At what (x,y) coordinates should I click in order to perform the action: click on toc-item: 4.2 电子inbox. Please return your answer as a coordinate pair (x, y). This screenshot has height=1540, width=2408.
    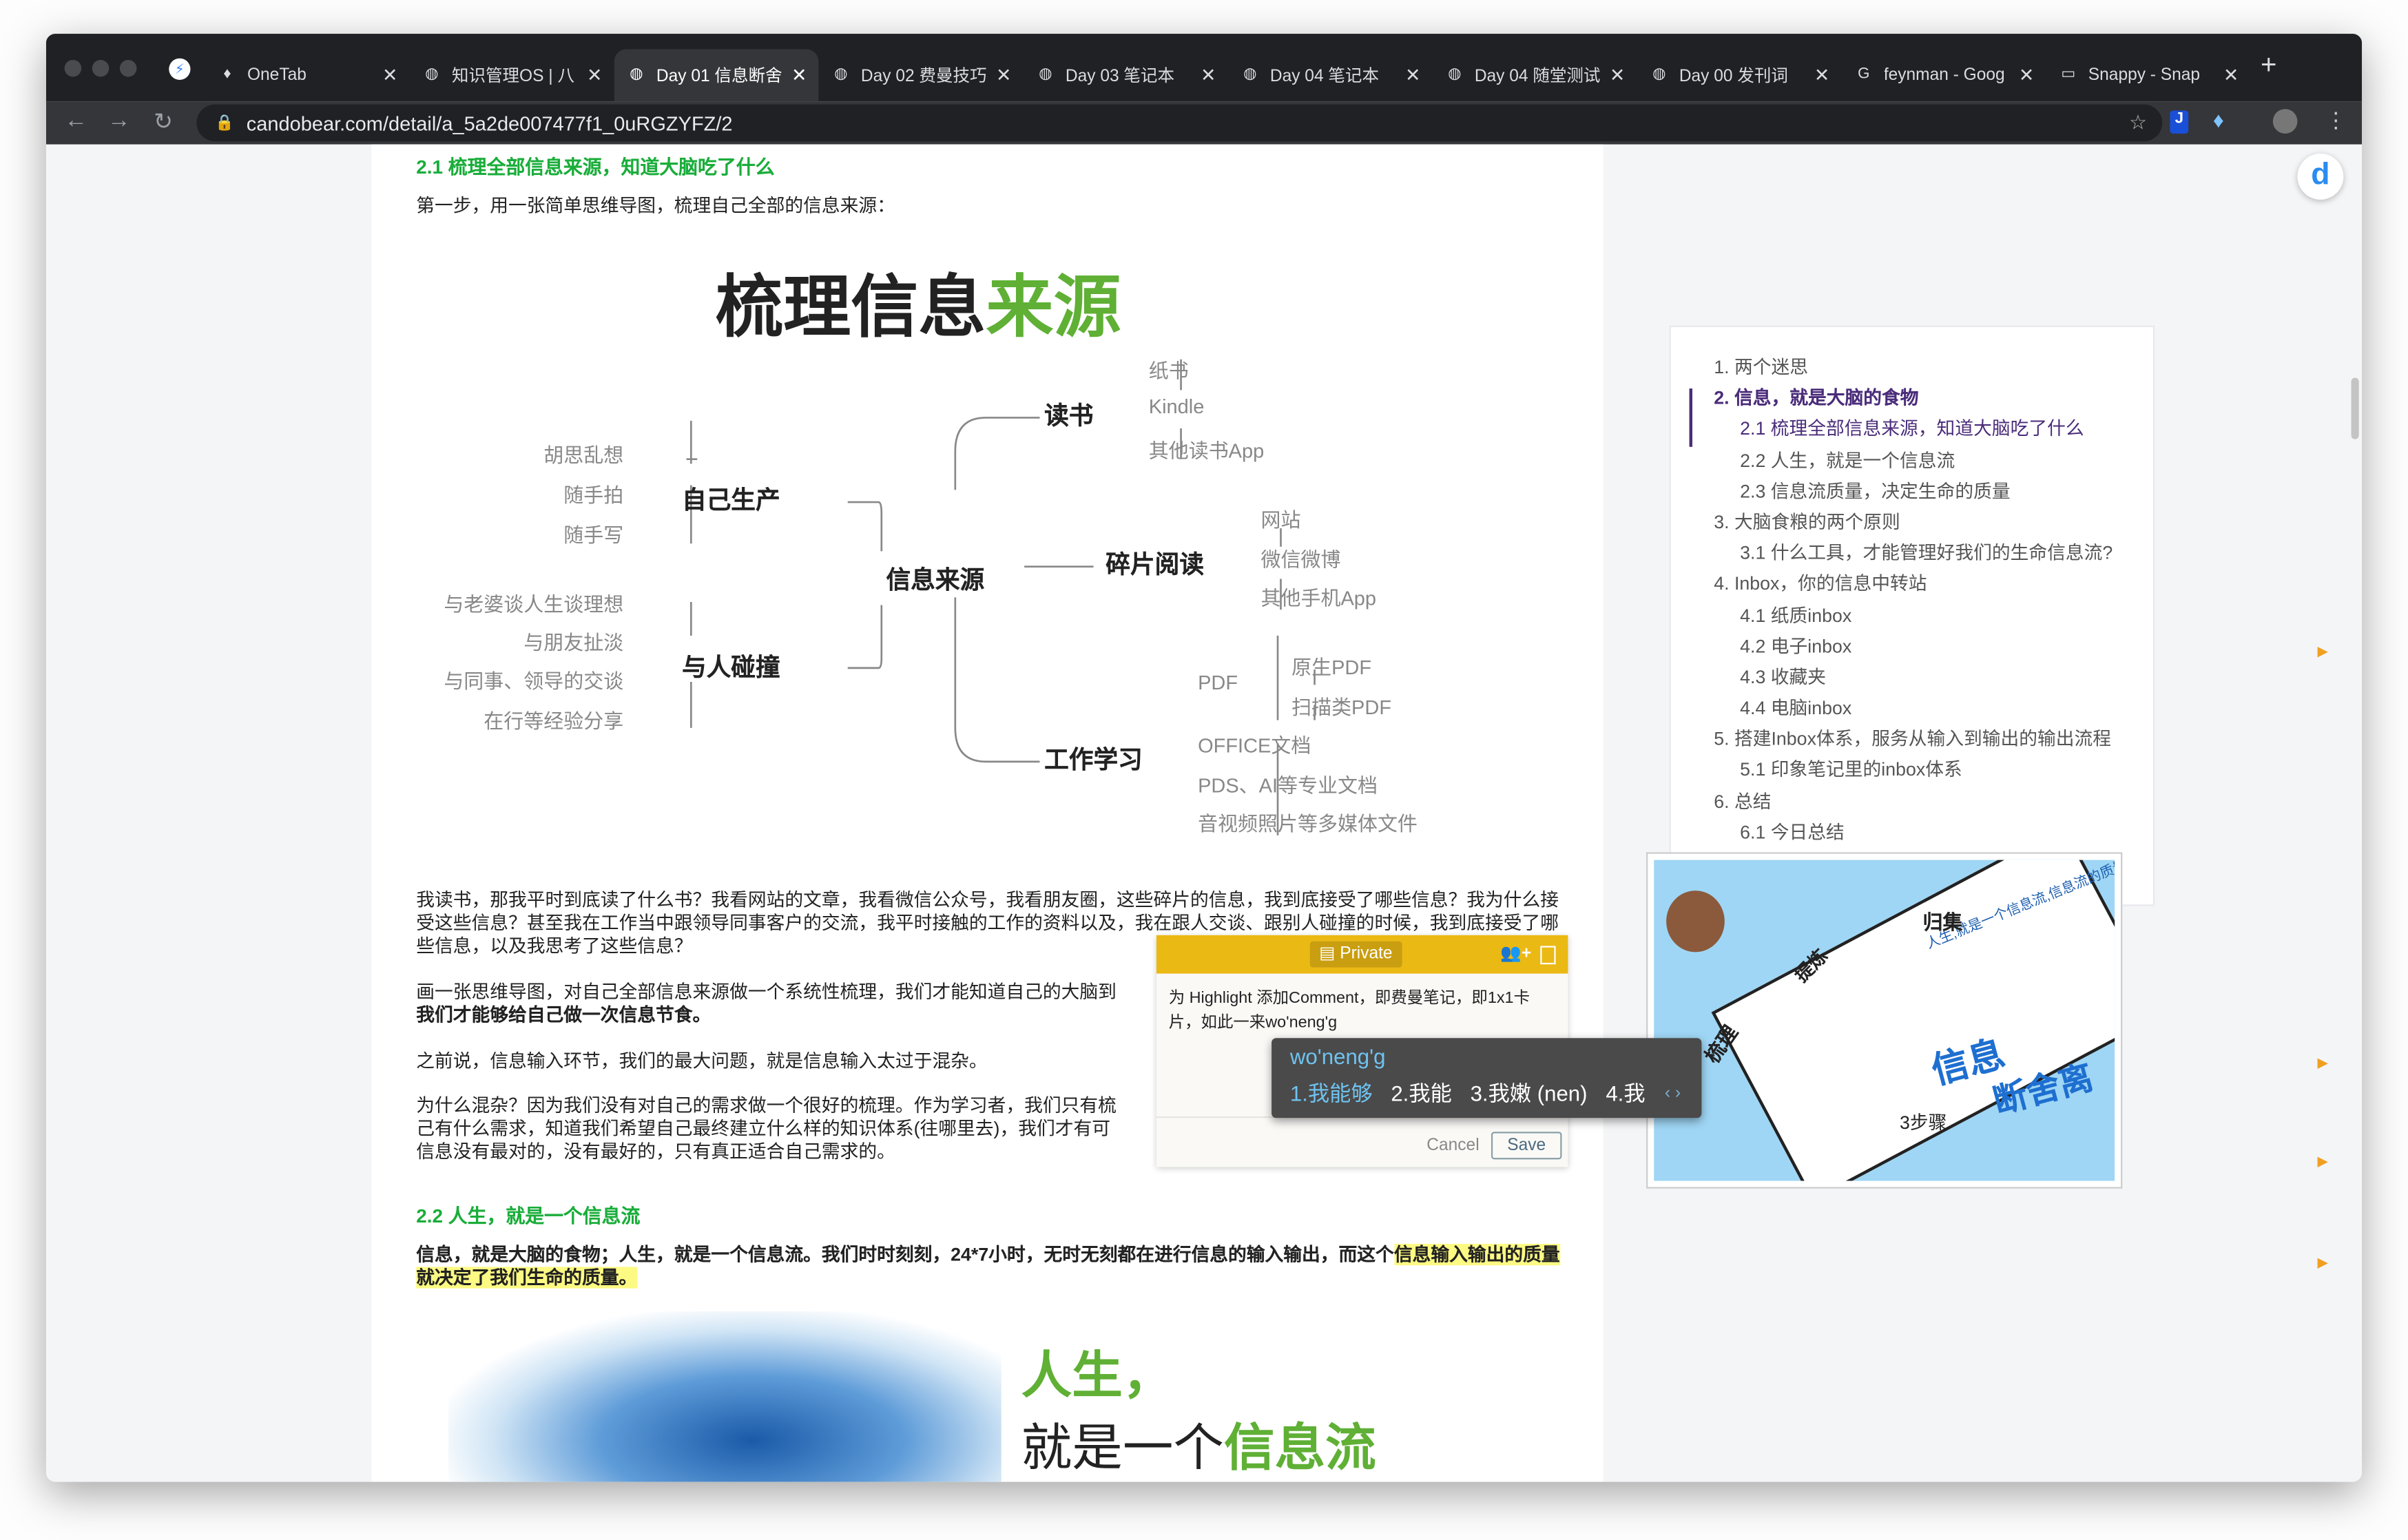
    Looking at the image, I should click on (1912, 646).